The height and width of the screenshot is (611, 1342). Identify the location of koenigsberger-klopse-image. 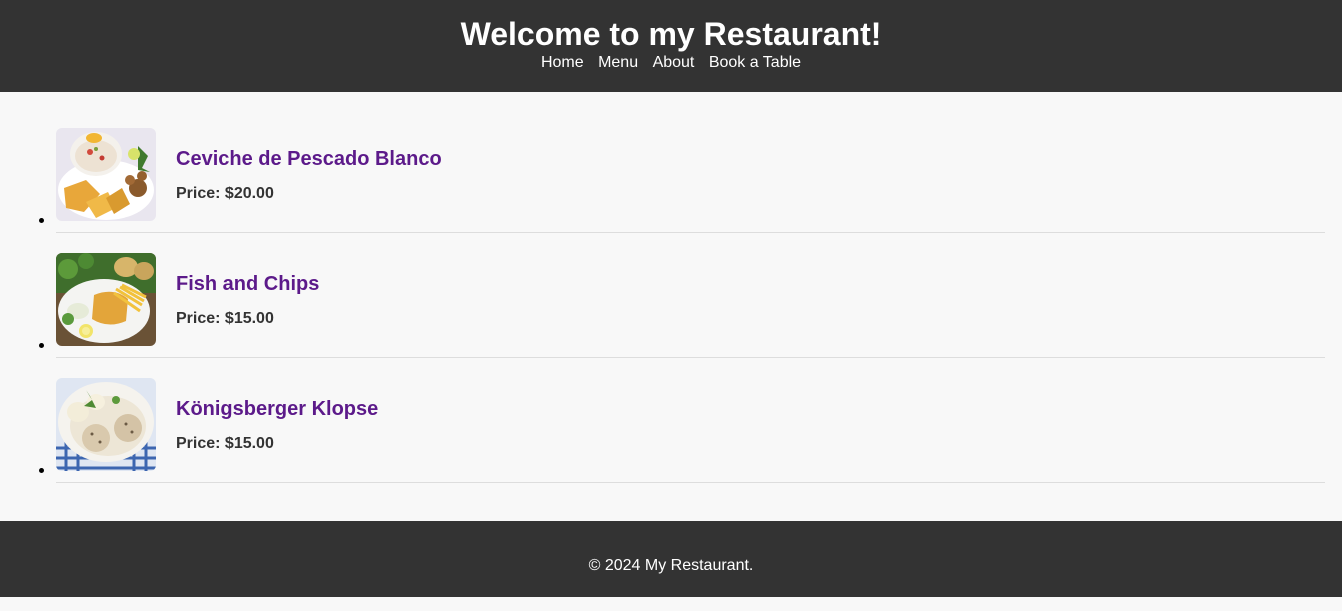
(106, 424).